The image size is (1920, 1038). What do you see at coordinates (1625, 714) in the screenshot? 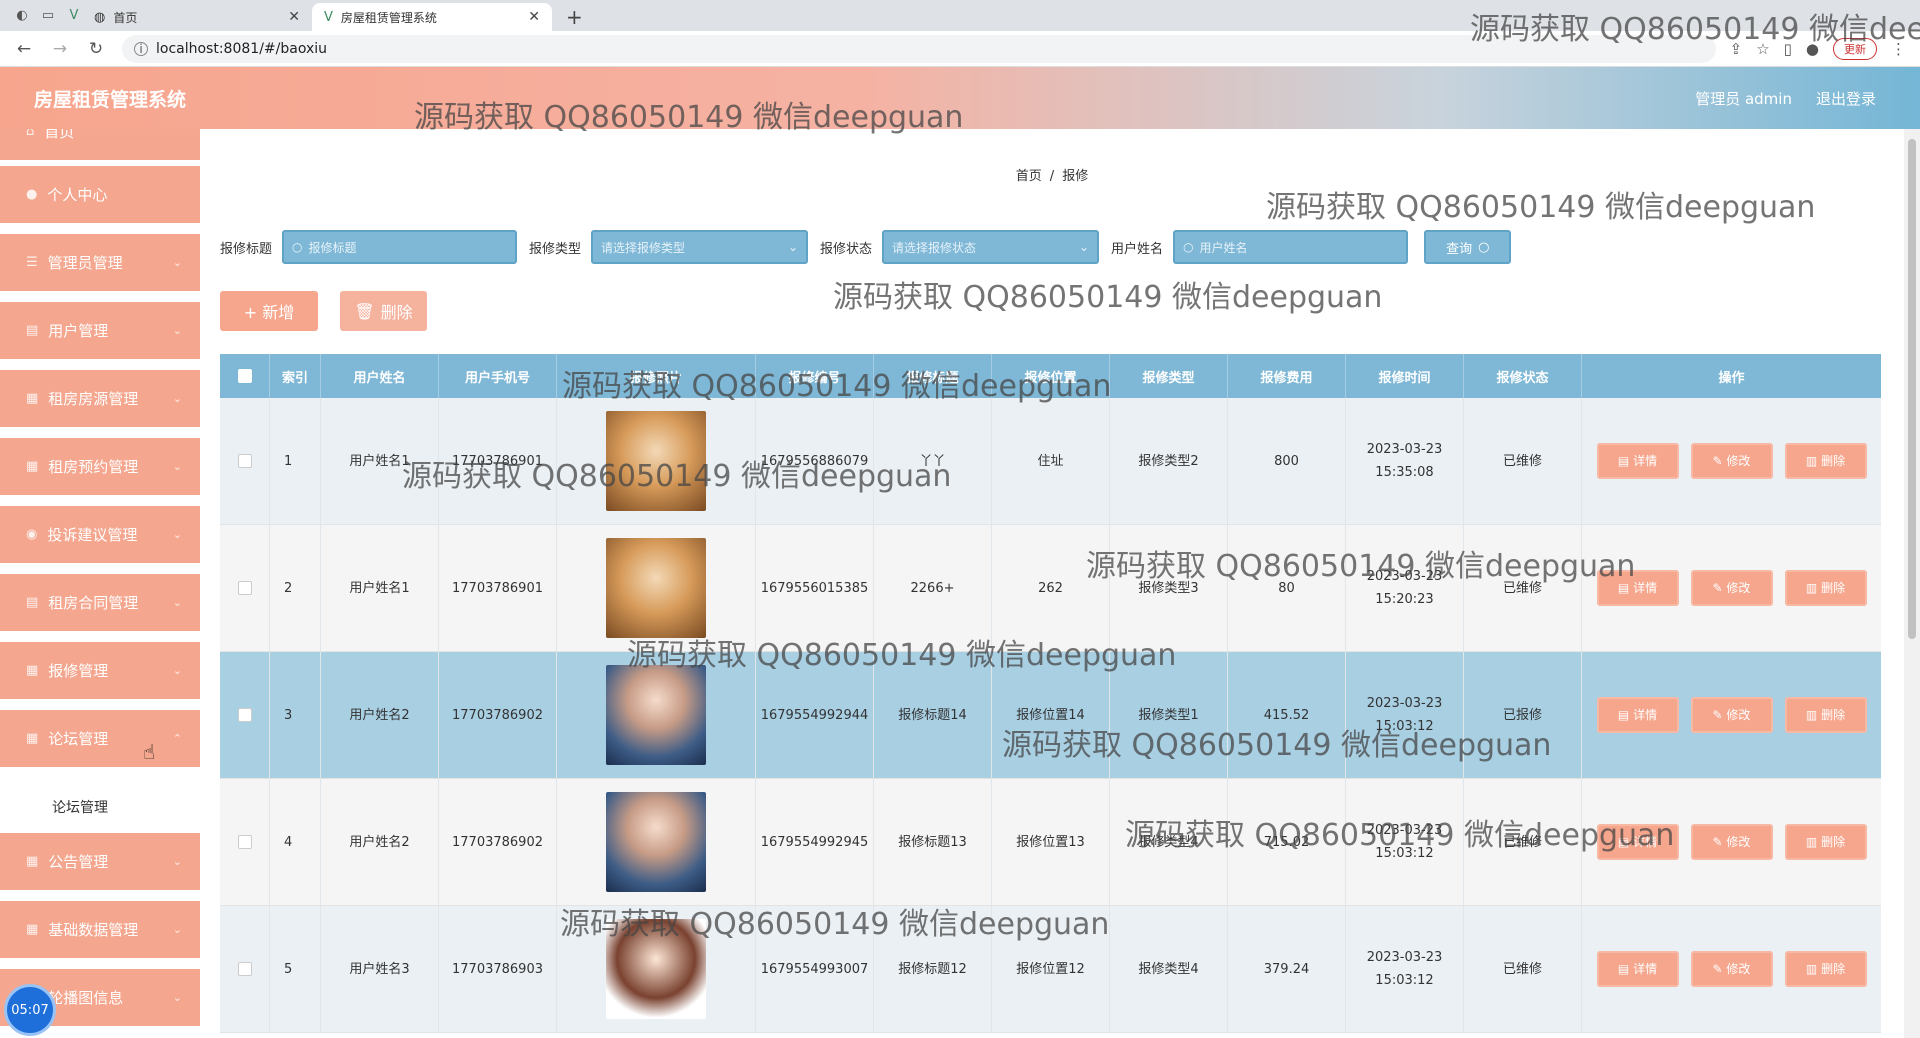
I see `document-icon: ▤` at bounding box center [1625, 714].